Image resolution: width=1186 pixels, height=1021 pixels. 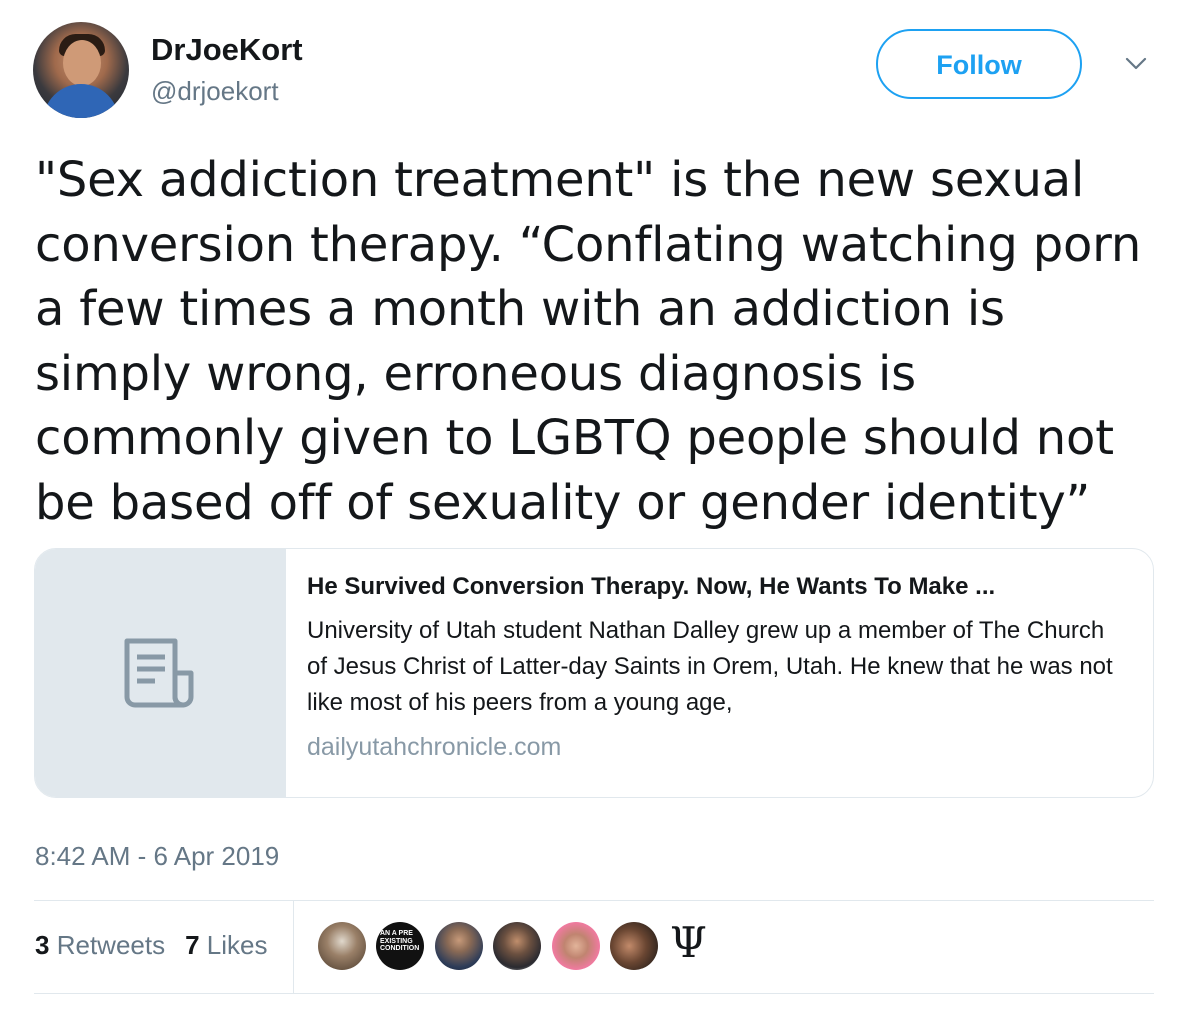 What do you see at coordinates (215, 91) in the screenshot?
I see `author-handle: @drjoekort` at bounding box center [215, 91].